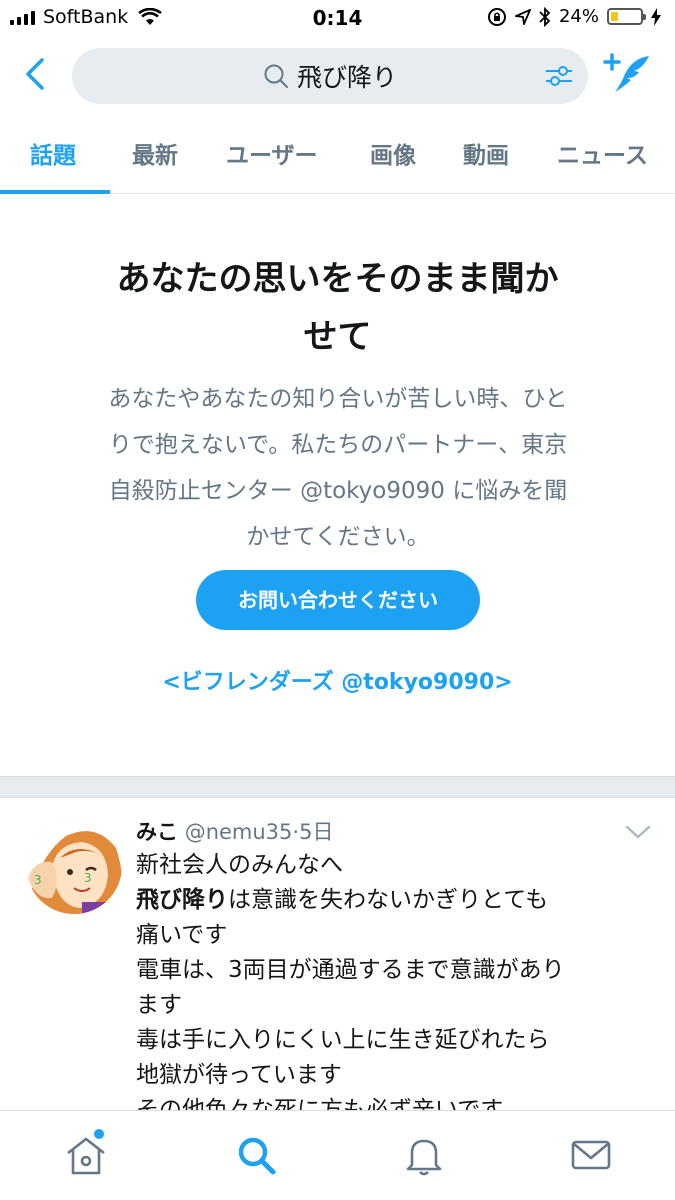 Image resolution: width=675 pixels, height=1200 pixels. Describe the element at coordinates (656, 16) in the screenshot. I see `charging-icon` at that location.